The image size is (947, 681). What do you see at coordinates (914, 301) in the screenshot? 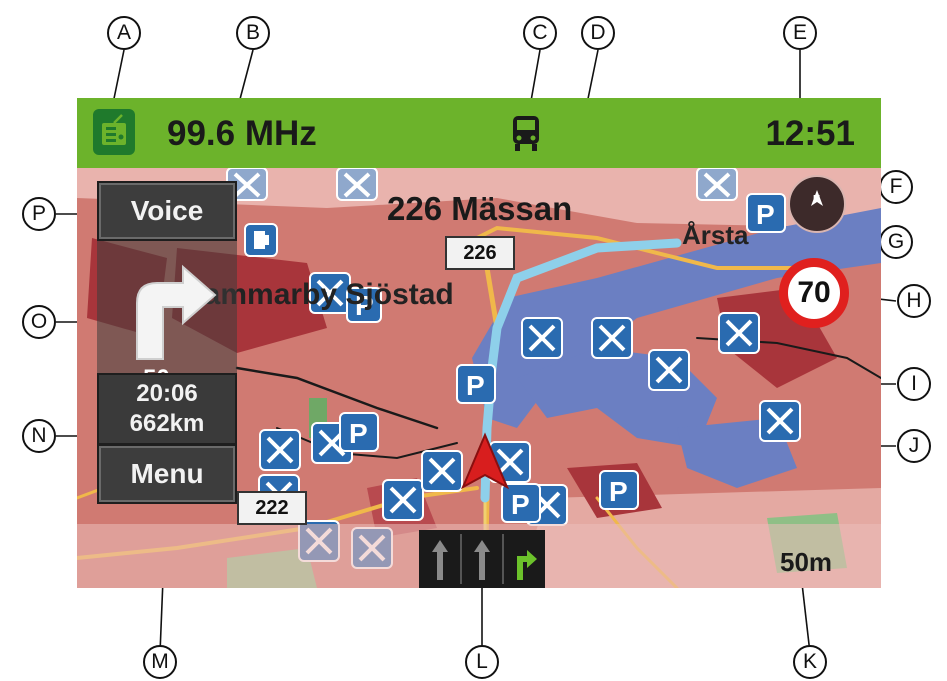
I see `callout-h: H` at bounding box center [914, 301].